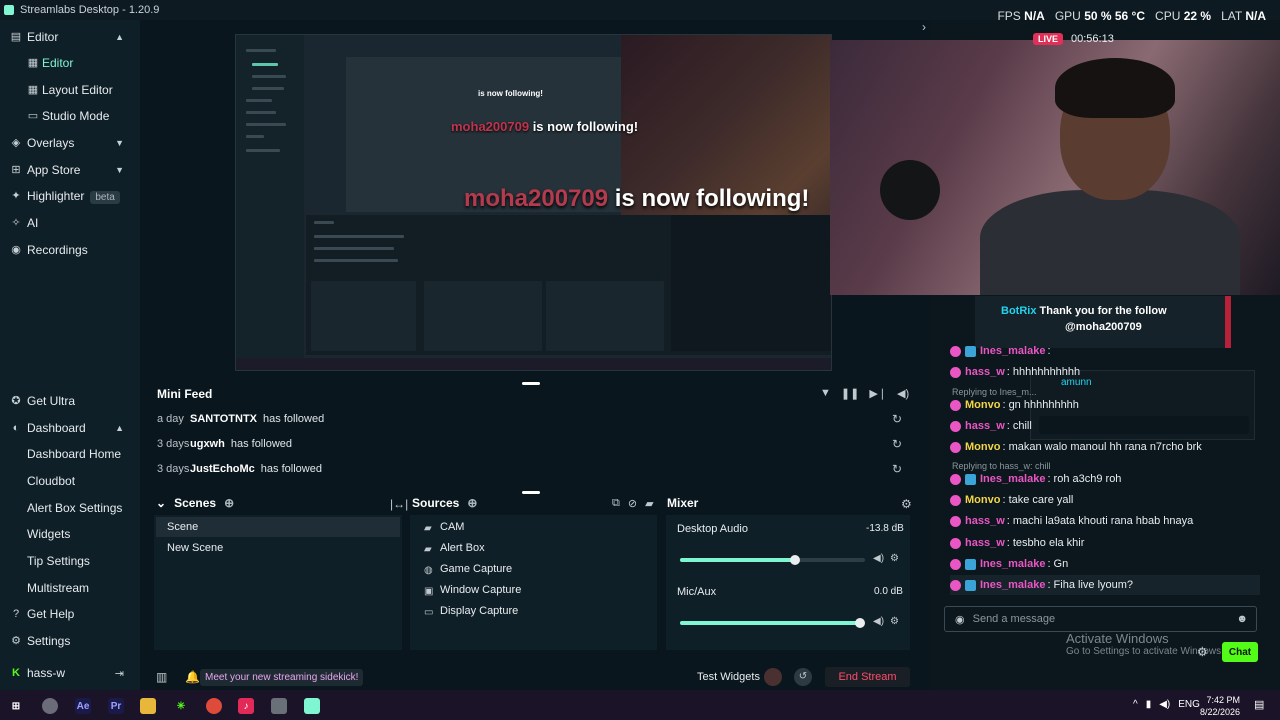 The height and width of the screenshot is (720, 1280). I want to click on replay-icon: ↺, so click(803, 677).